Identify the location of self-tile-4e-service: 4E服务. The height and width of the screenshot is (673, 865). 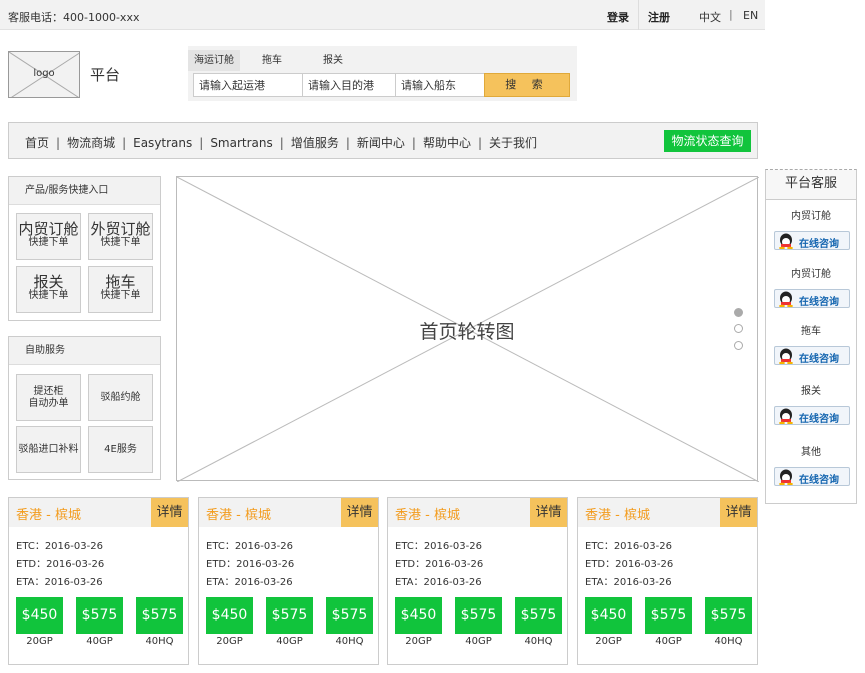
(120, 449).